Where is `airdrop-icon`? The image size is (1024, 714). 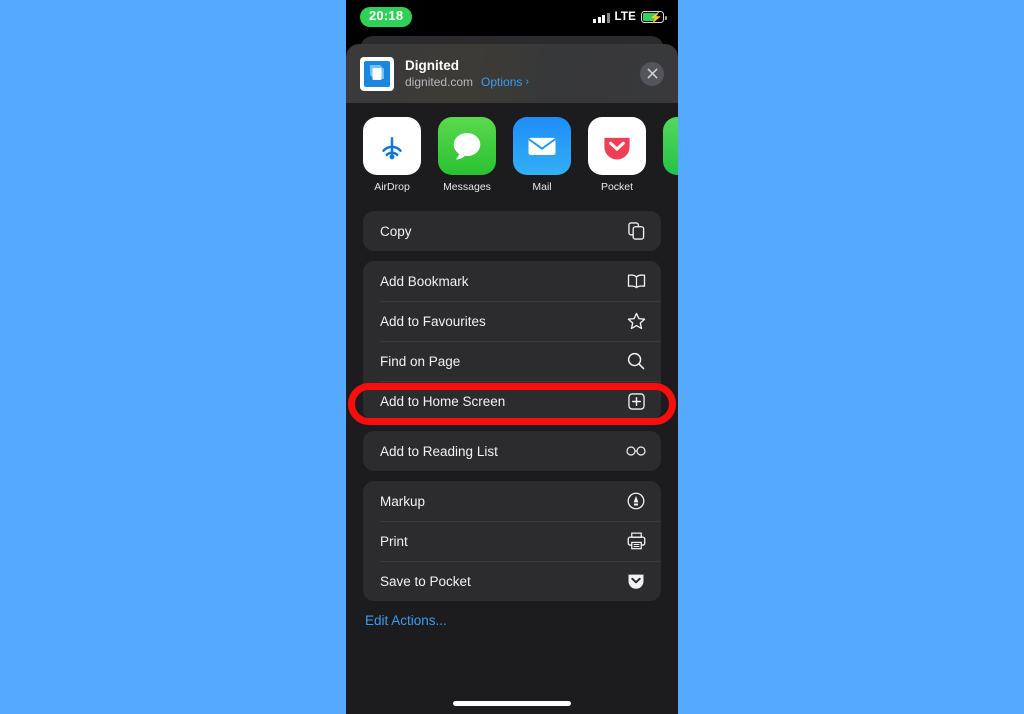 airdrop-icon is located at coordinates (392, 146).